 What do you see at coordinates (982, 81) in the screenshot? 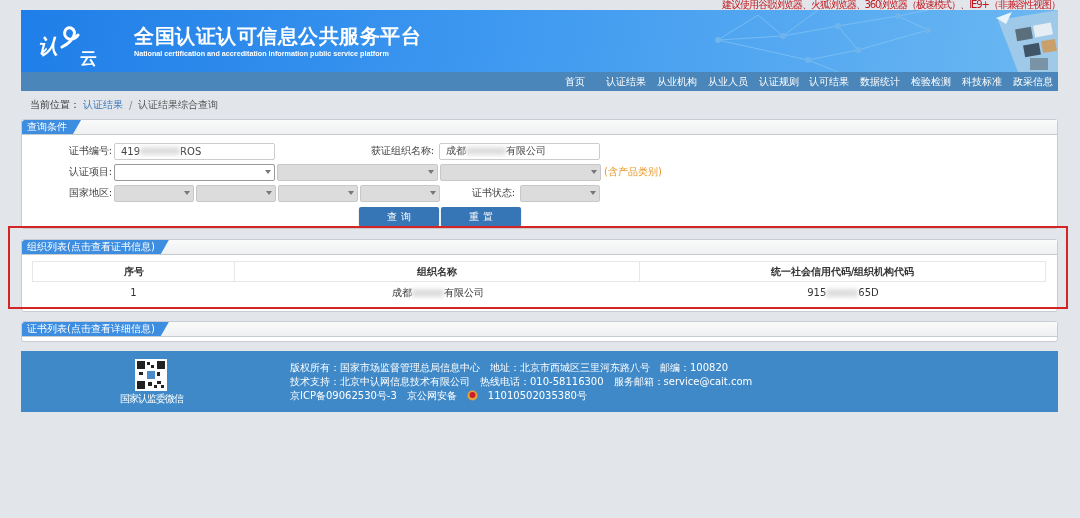
I see `nav-item: 科技标准` at bounding box center [982, 81].